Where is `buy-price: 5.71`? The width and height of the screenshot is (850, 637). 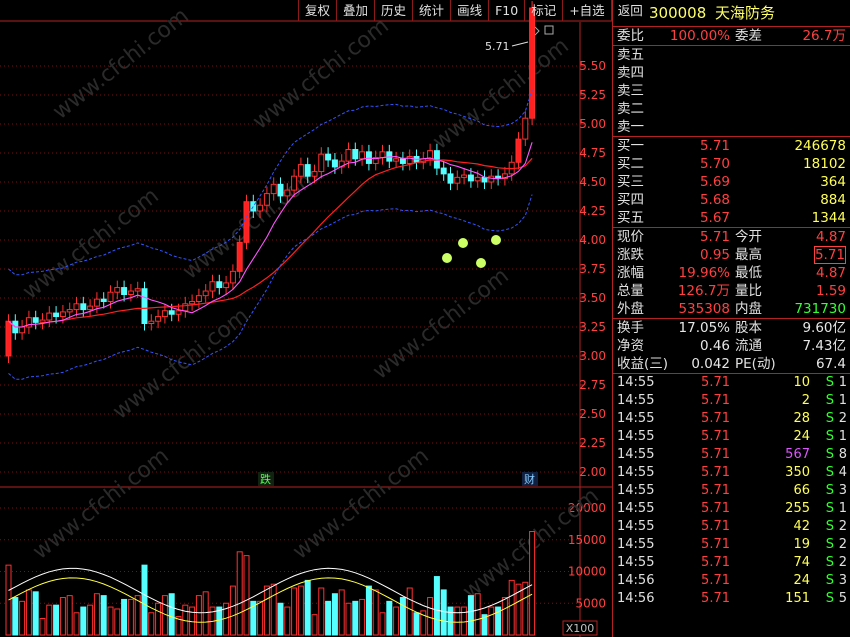
buy-price: 5.71 is located at coordinates (714, 146).